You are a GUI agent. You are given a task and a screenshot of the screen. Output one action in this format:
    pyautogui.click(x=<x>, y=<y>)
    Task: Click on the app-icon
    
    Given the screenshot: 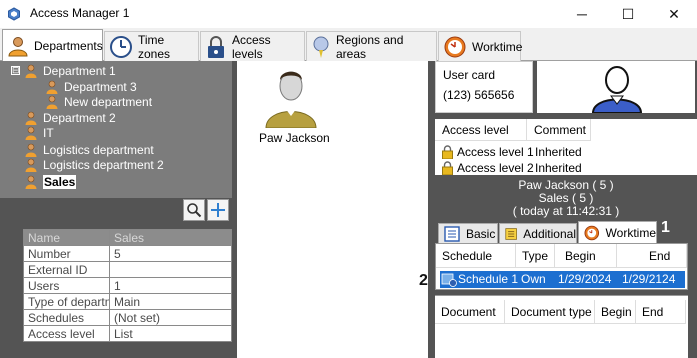 What is the action you would take?
    pyautogui.click(x=14, y=14)
    